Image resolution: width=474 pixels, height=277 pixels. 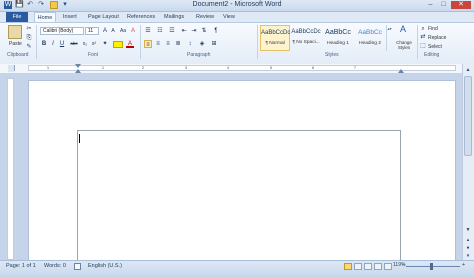 I want to click on styles-scroll-arrows: ▴▾, so click(x=389, y=38).